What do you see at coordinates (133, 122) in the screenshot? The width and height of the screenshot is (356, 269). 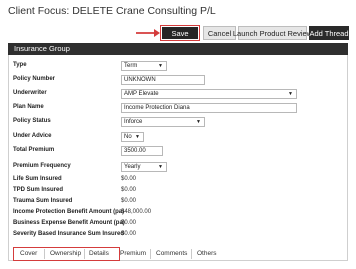 I see `policy-status-select-value: Inforce` at bounding box center [133, 122].